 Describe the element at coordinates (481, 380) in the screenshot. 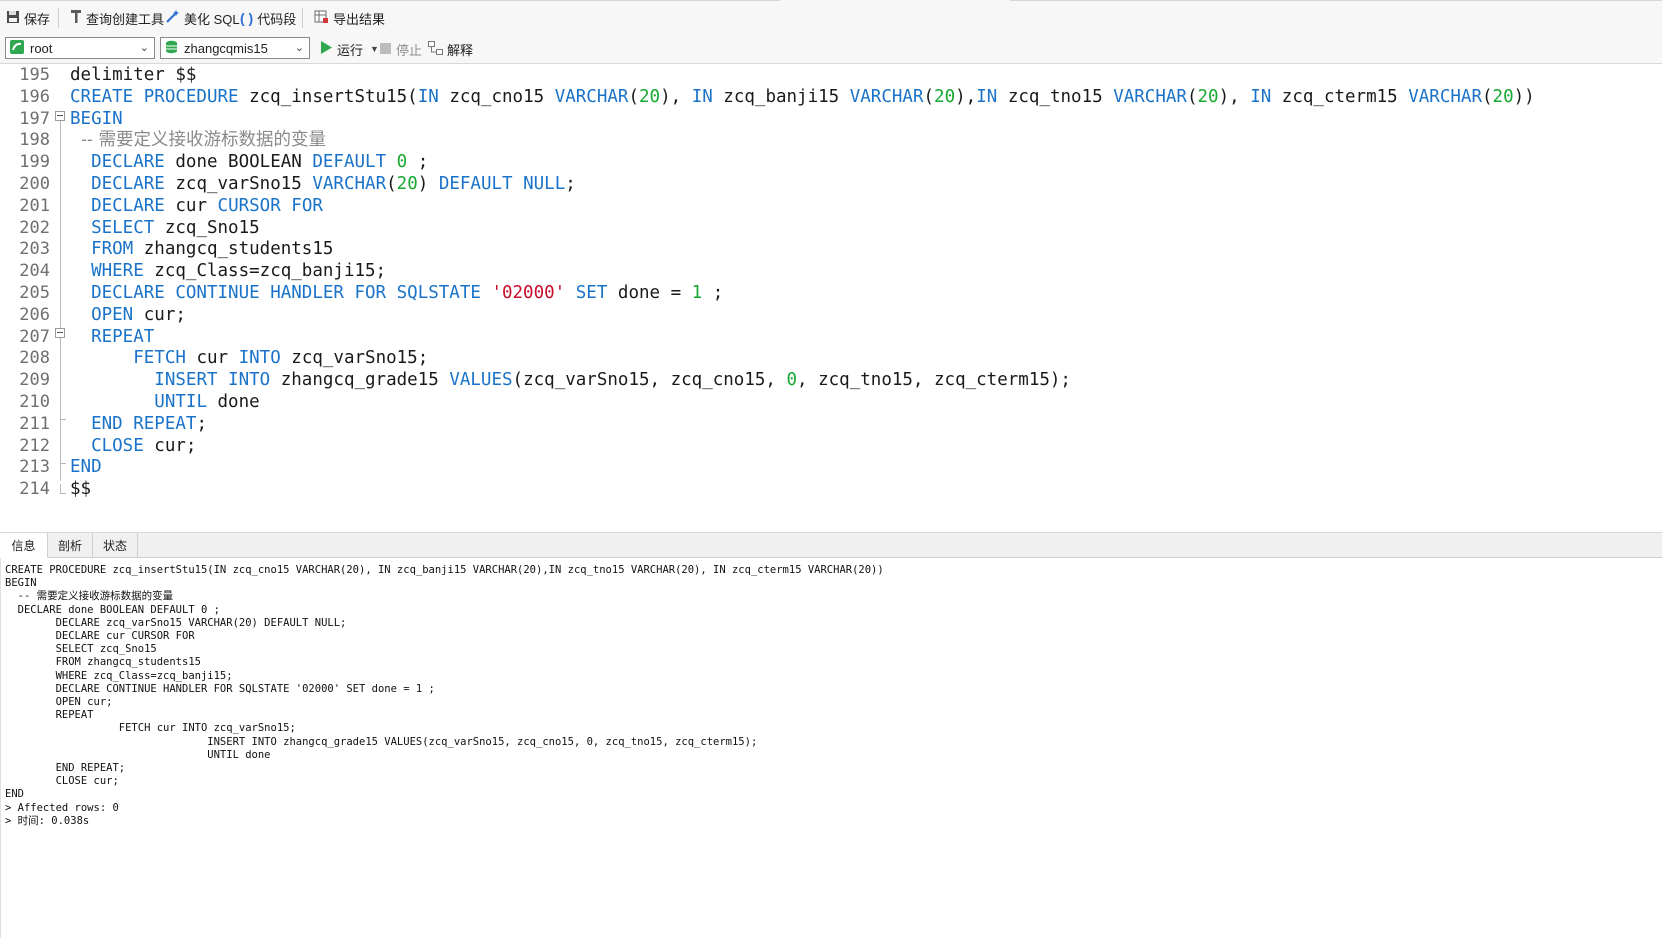

I see `sql-keyword: VALUES` at that location.